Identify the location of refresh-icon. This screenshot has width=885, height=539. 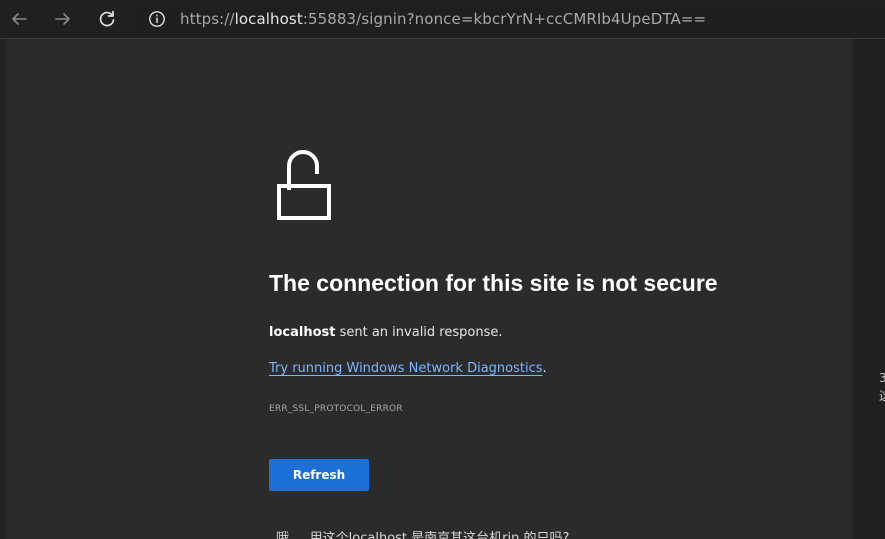
(107, 18).